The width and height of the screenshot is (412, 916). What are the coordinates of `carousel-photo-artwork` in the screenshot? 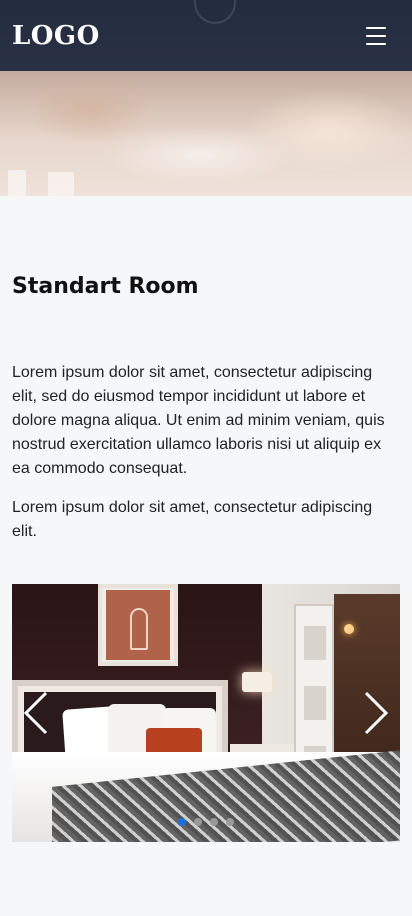 It's located at (138, 625).